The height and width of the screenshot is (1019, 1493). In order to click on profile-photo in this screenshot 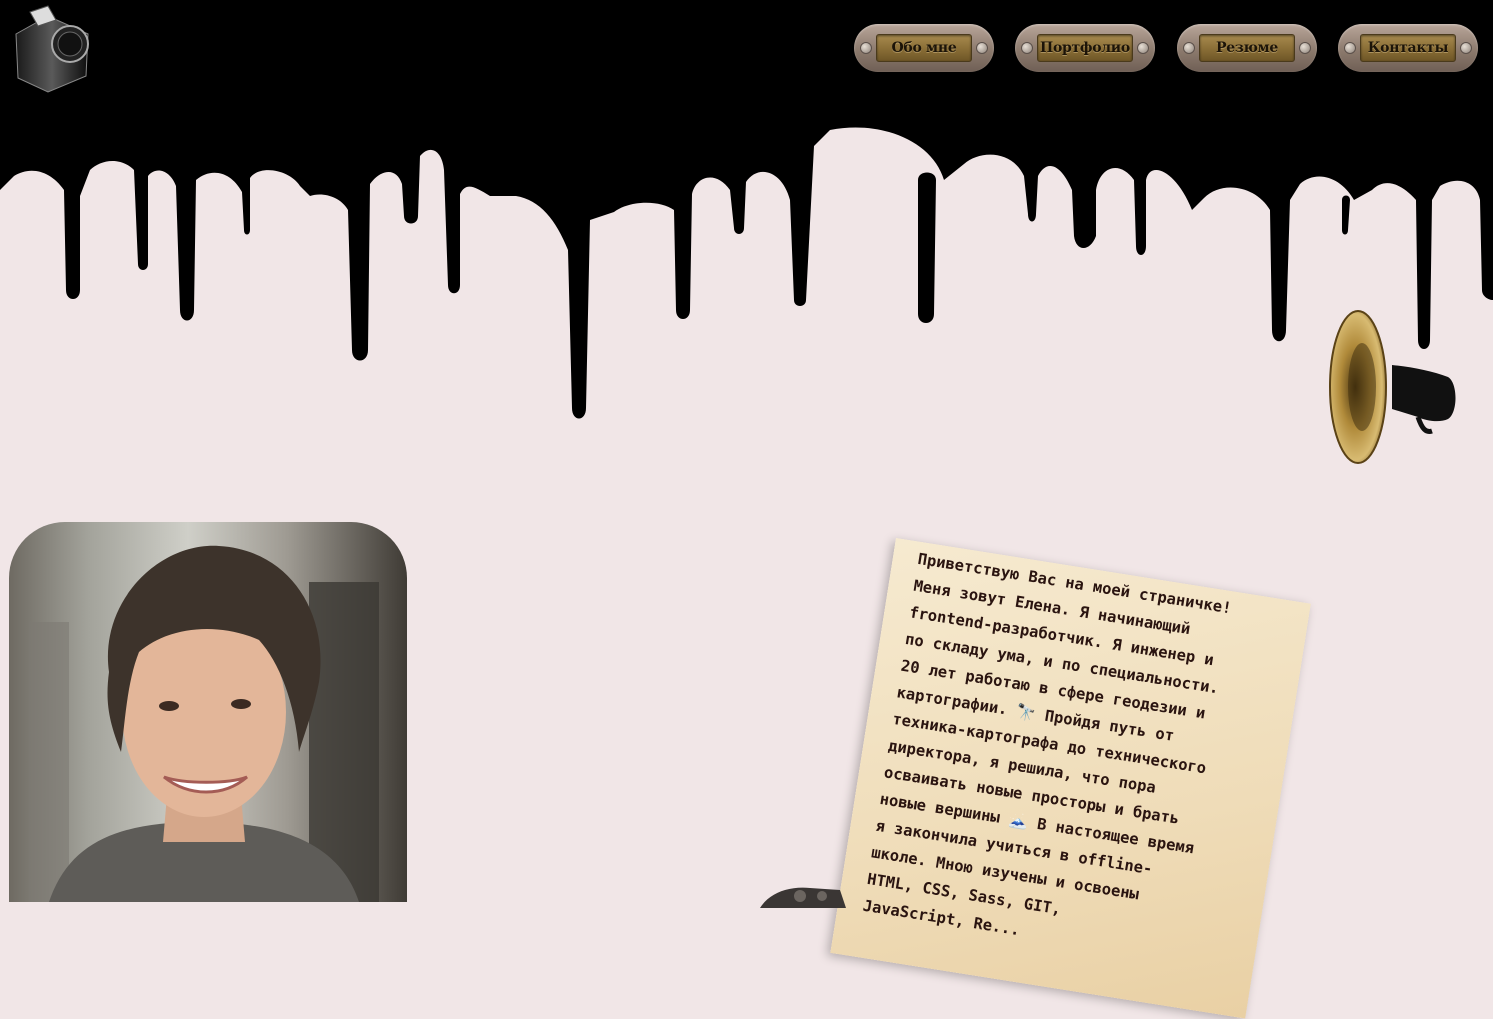, I will do `click(208, 712)`.